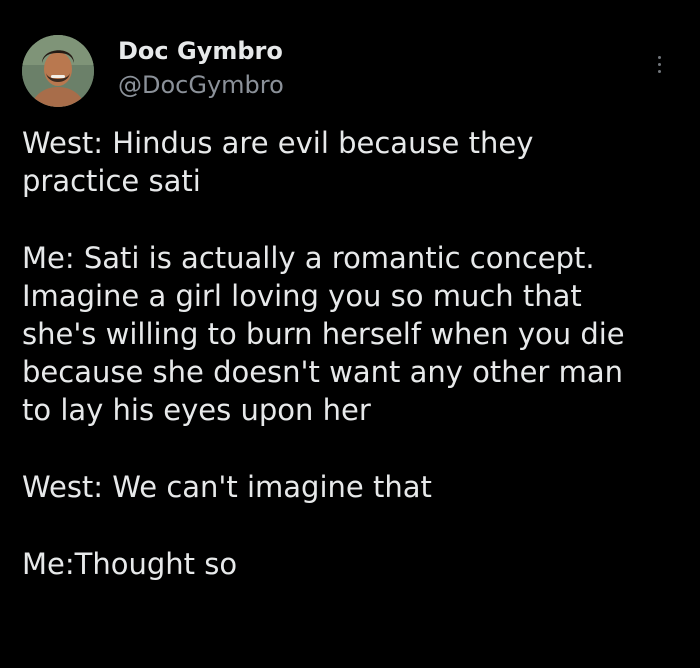 Image resolution: width=700 pixels, height=668 pixels. I want to click on avatar, so click(58, 71).